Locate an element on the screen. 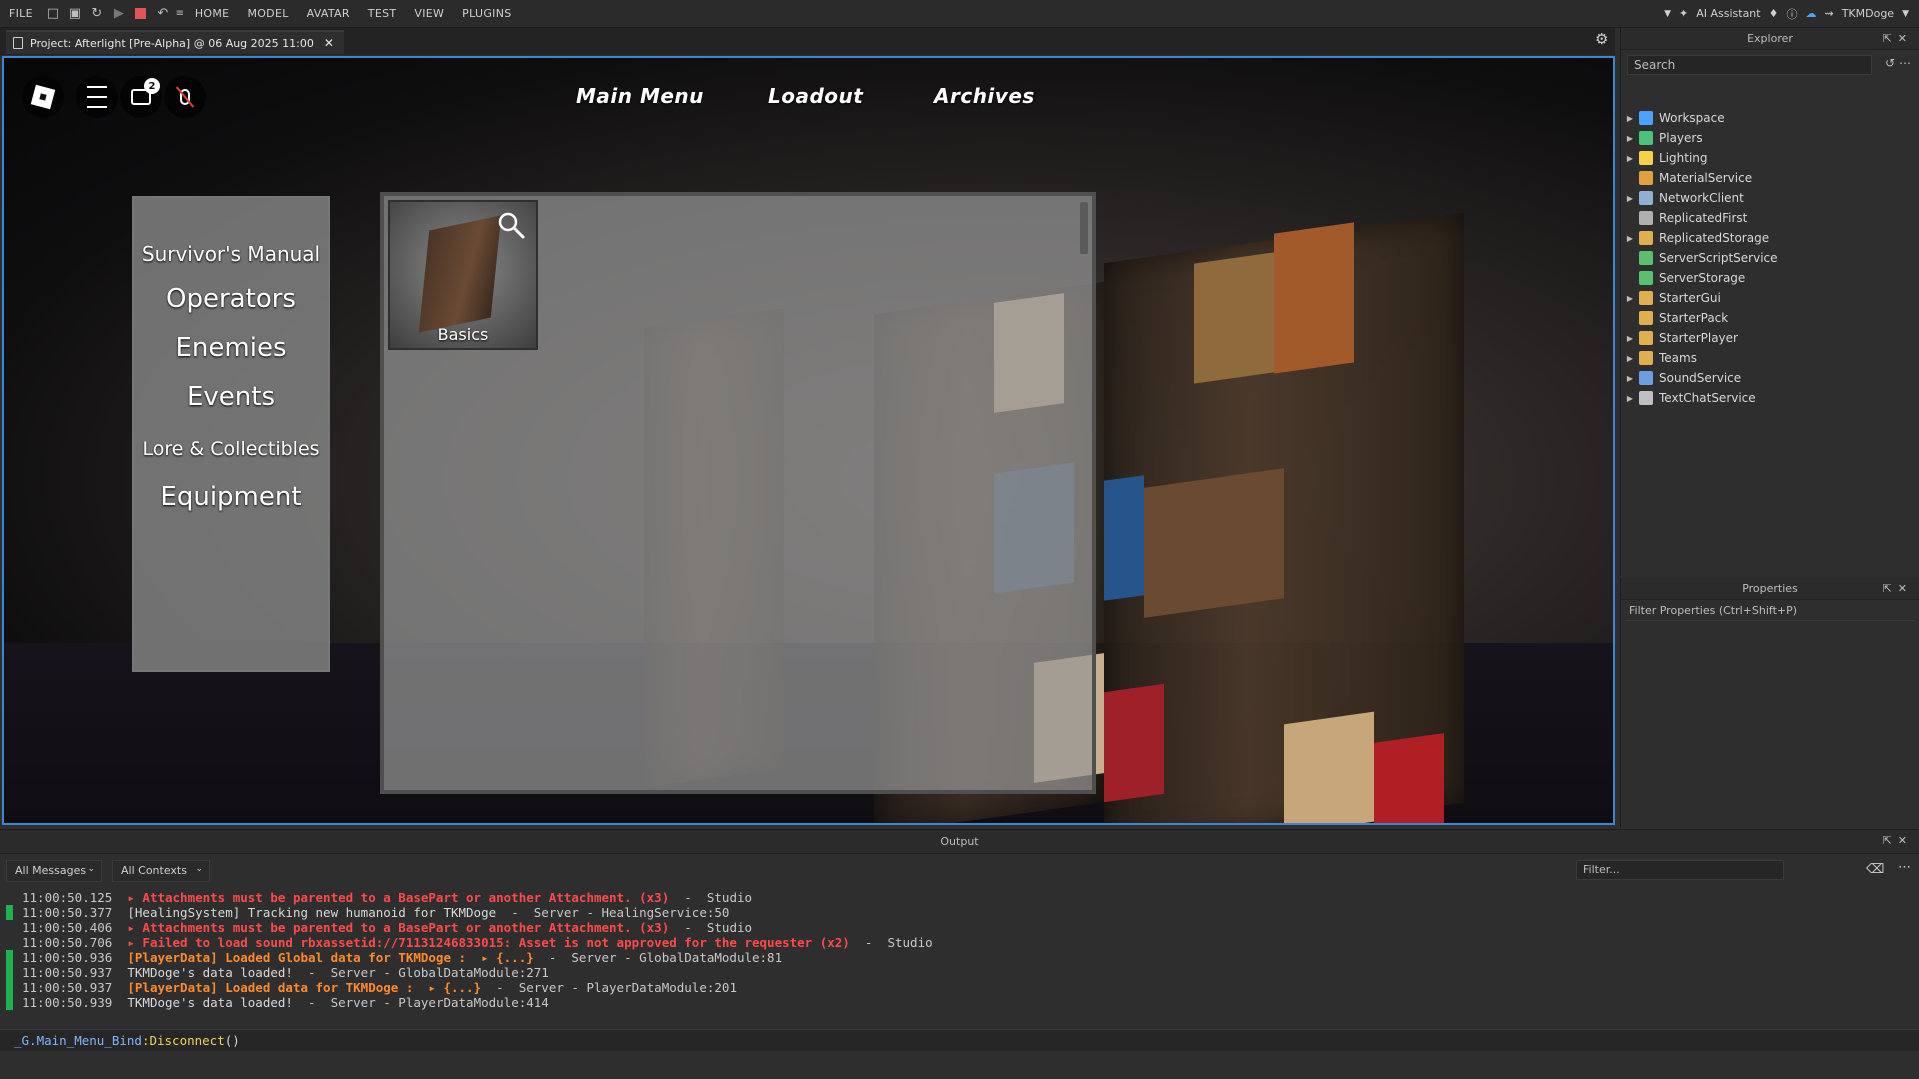 This screenshot has width=1919, height=1079. help-icon: ⓘ is located at coordinates (1791, 14).